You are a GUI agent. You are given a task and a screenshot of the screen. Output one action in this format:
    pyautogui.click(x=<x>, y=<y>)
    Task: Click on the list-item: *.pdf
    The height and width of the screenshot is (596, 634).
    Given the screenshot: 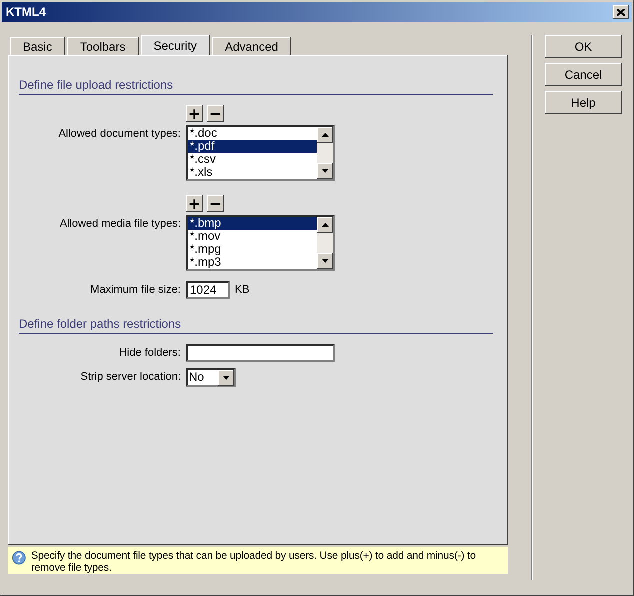 What is the action you would take?
    pyautogui.click(x=252, y=146)
    